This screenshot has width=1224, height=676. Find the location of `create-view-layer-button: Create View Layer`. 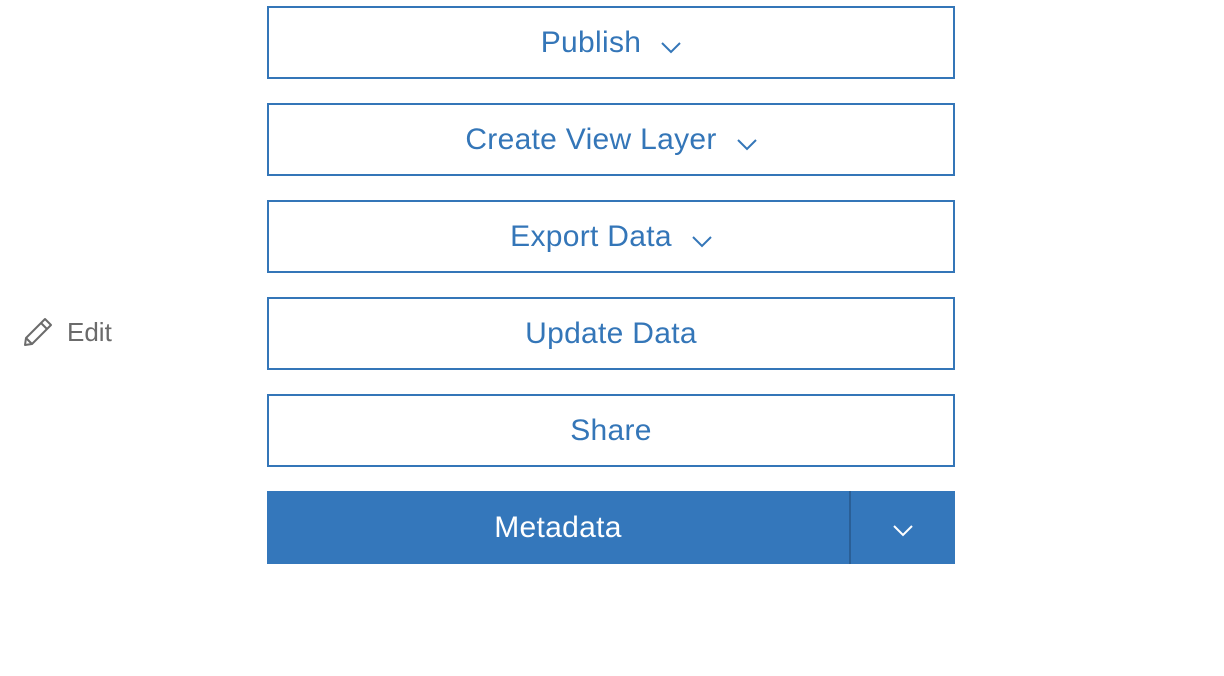

create-view-layer-button: Create View Layer is located at coordinates (611, 139).